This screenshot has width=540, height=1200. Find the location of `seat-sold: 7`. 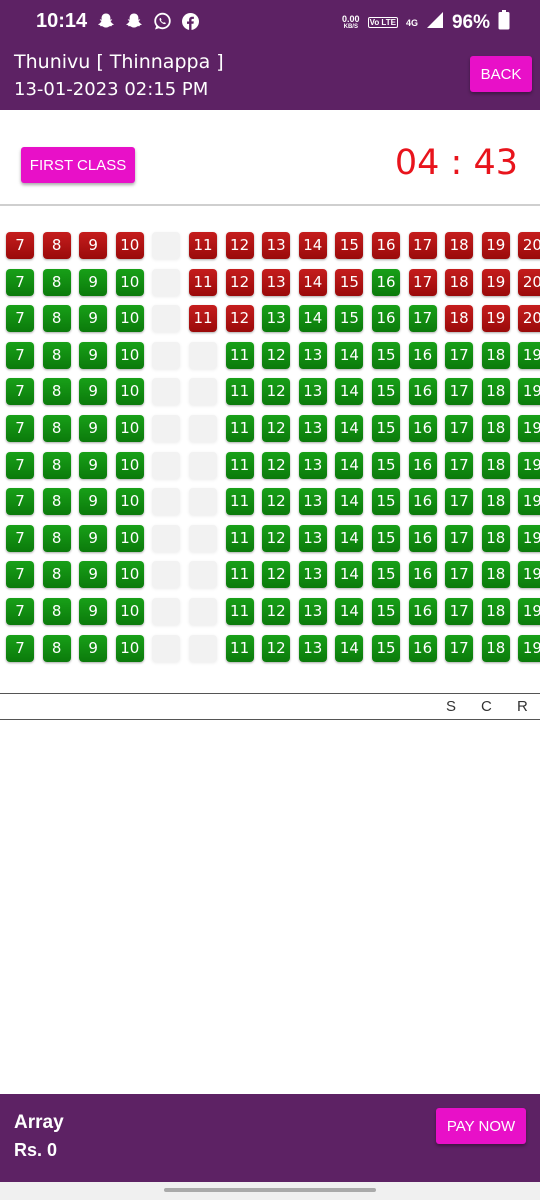

seat-sold: 7 is located at coordinates (20, 245).